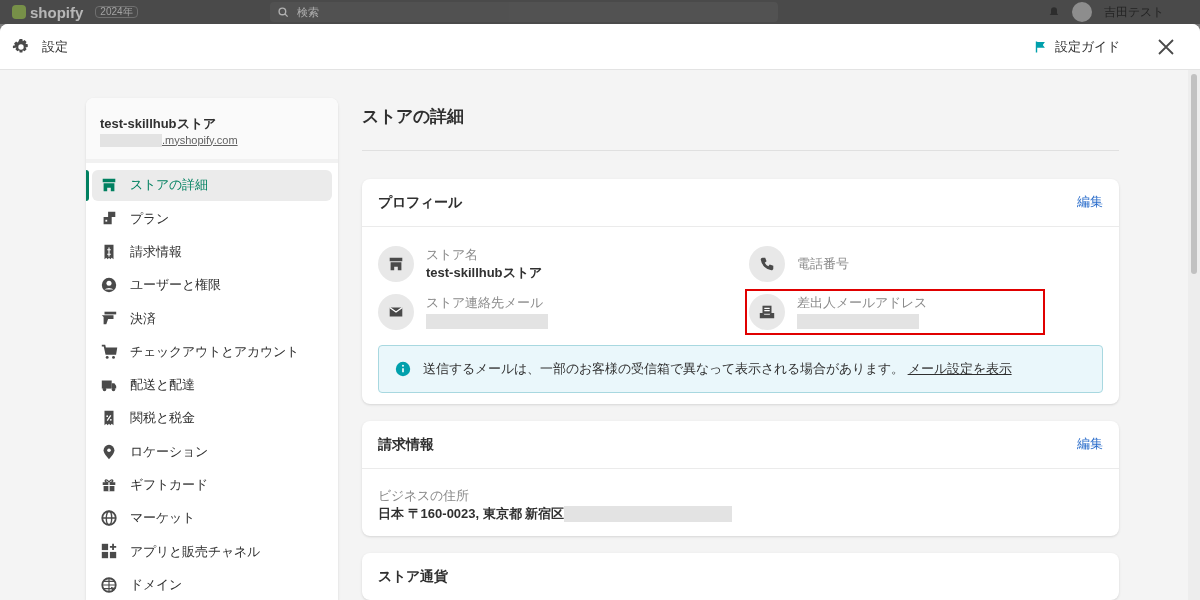  Describe the element at coordinates (109, 518) in the screenshot. I see `globe-icon` at that location.